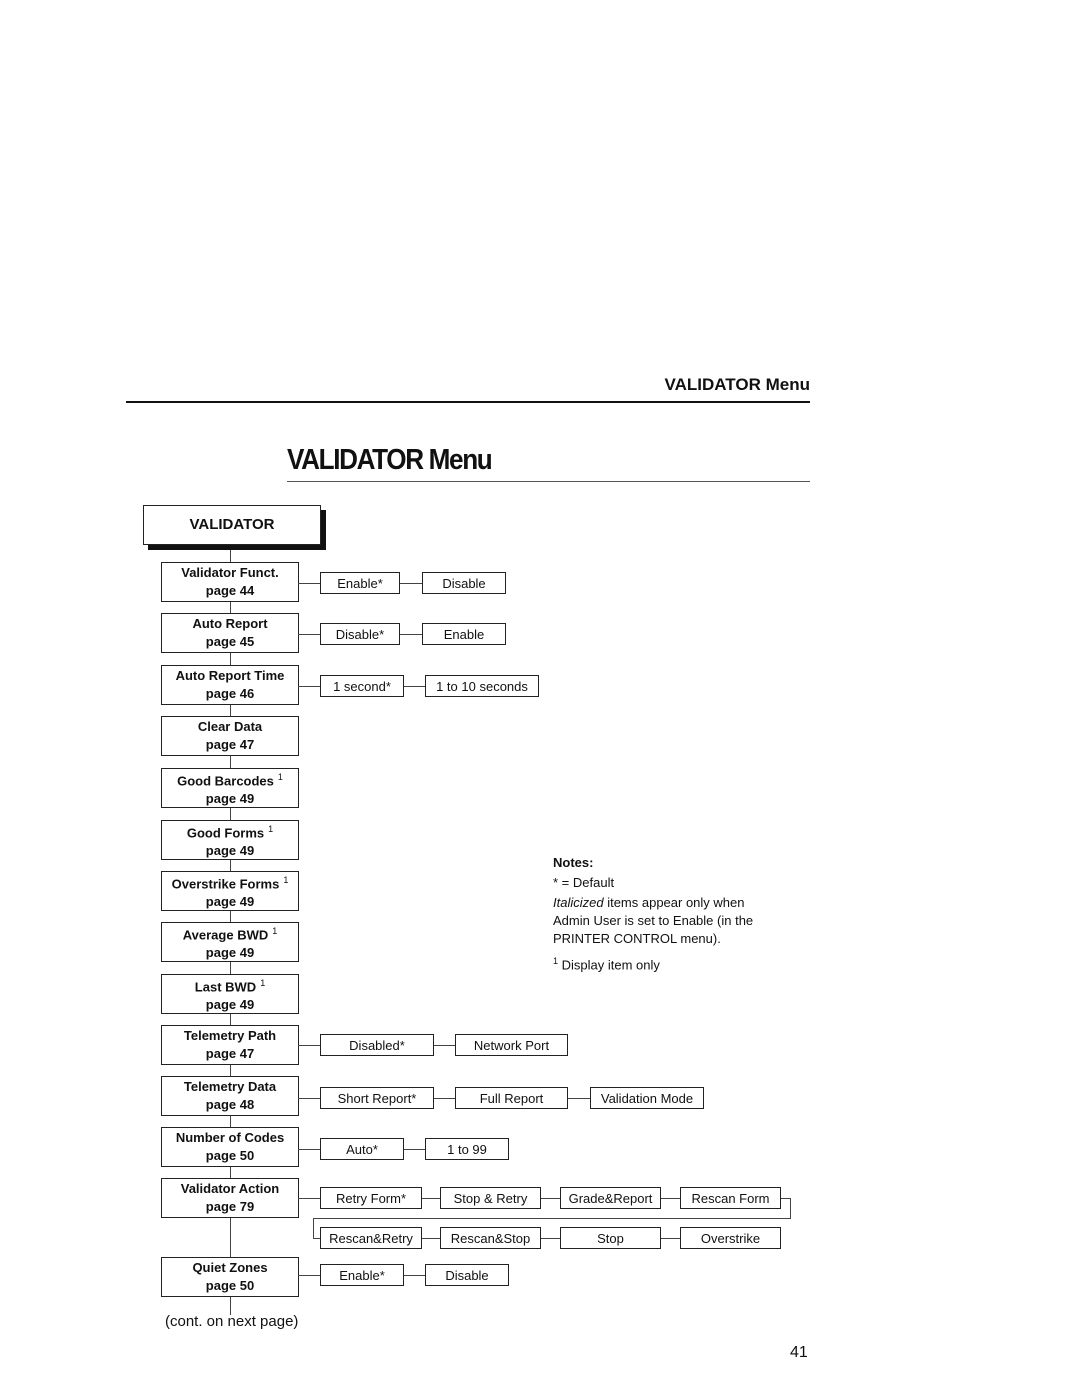  I want to click on option-box: Rescan&Retry, so click(371, 1238).